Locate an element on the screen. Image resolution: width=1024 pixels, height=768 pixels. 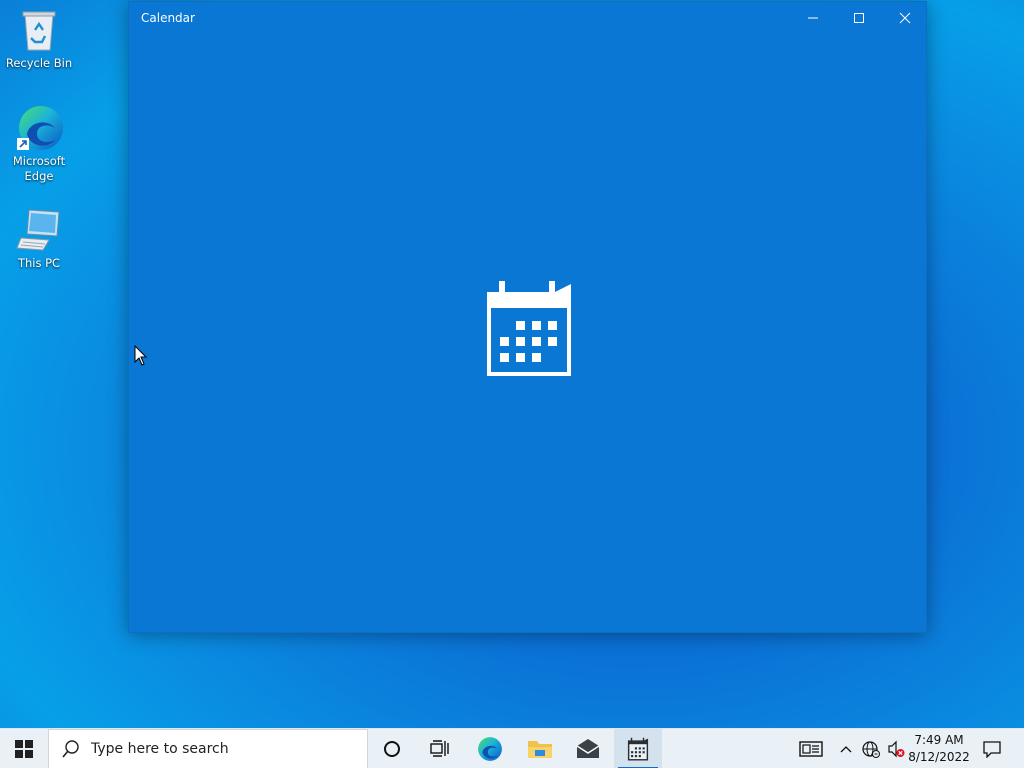
start-button is located at coordinates (24, 748).